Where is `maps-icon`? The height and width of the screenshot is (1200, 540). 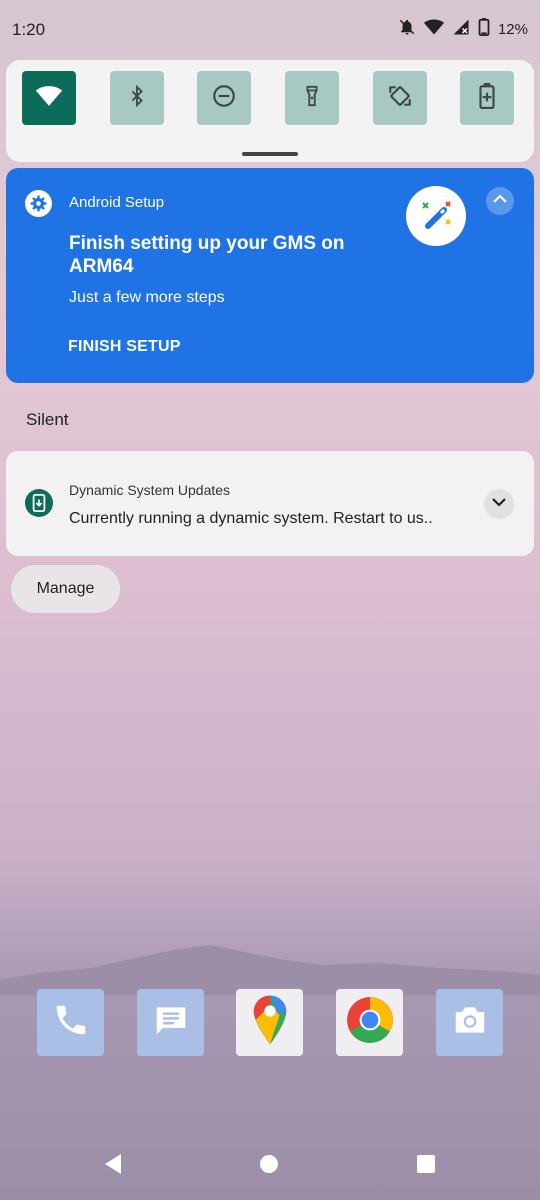
maps-icon is located at coordinates (270, 1022).